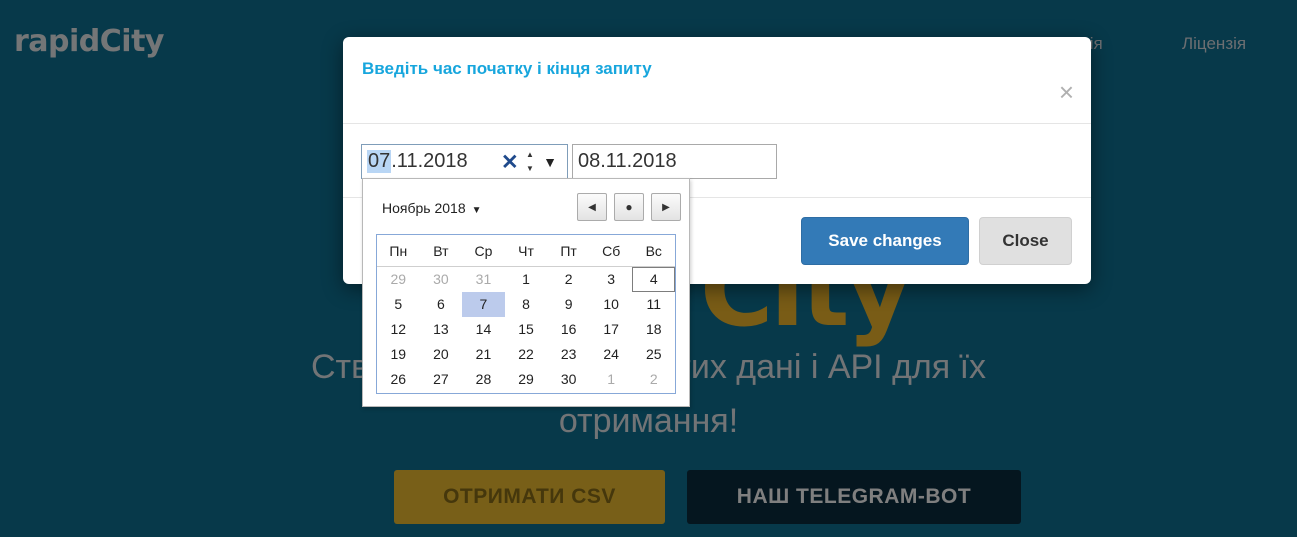 This screenshot has height=537, width=1297. I want to click on weekday-label: Чт, so click(526, 251).